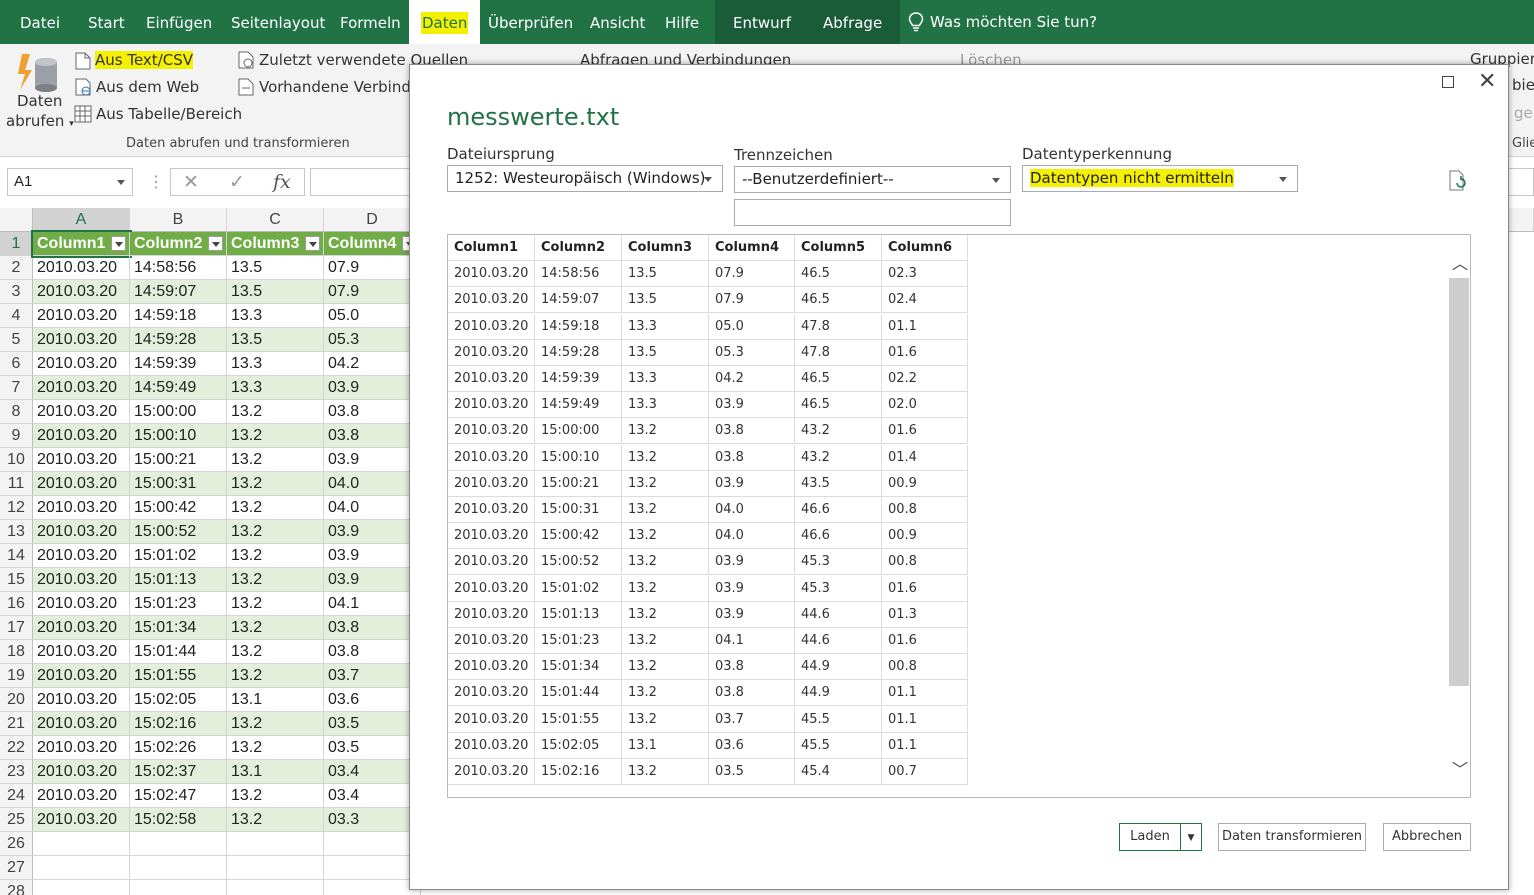 The height and width of the screenshot is (895, 1534). Describe the element at coordinates (178, 772) in the screenshot. I see `table-cell: 15:02:37` at that location.